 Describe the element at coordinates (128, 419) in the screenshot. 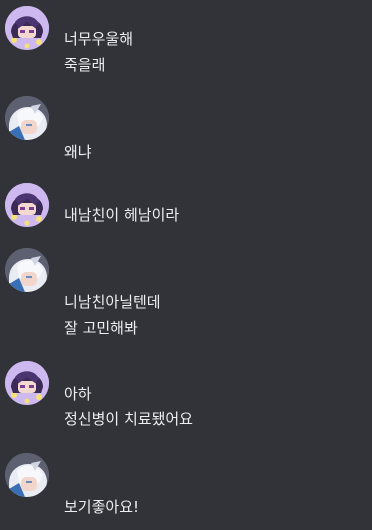

I see `message-text: 정신병이 치료됐어요` at that location.